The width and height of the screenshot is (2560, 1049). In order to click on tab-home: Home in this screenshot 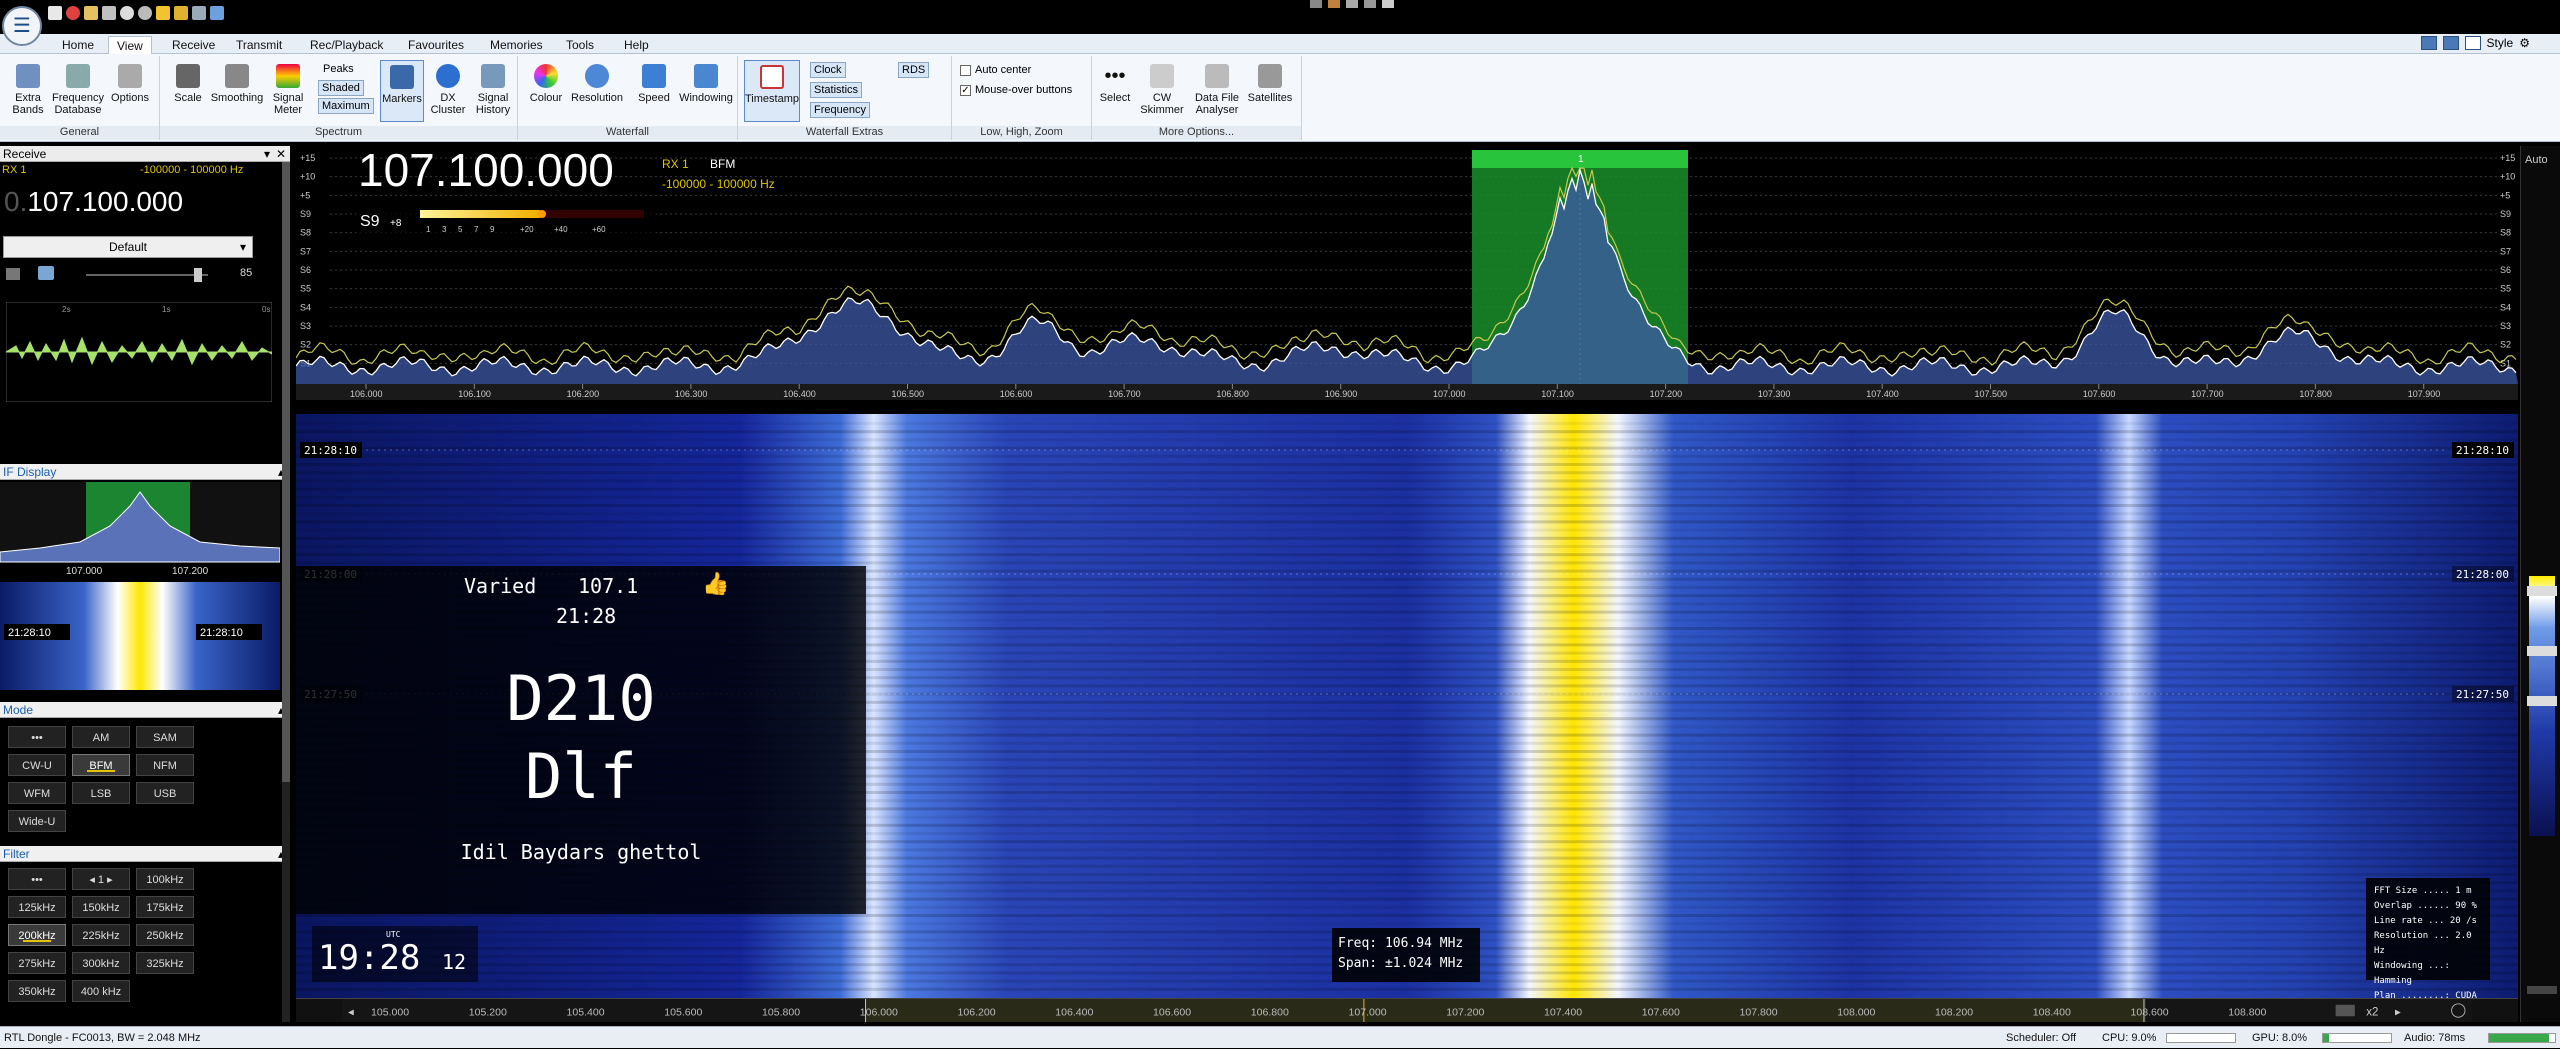, I will do `click(78, 45)`.